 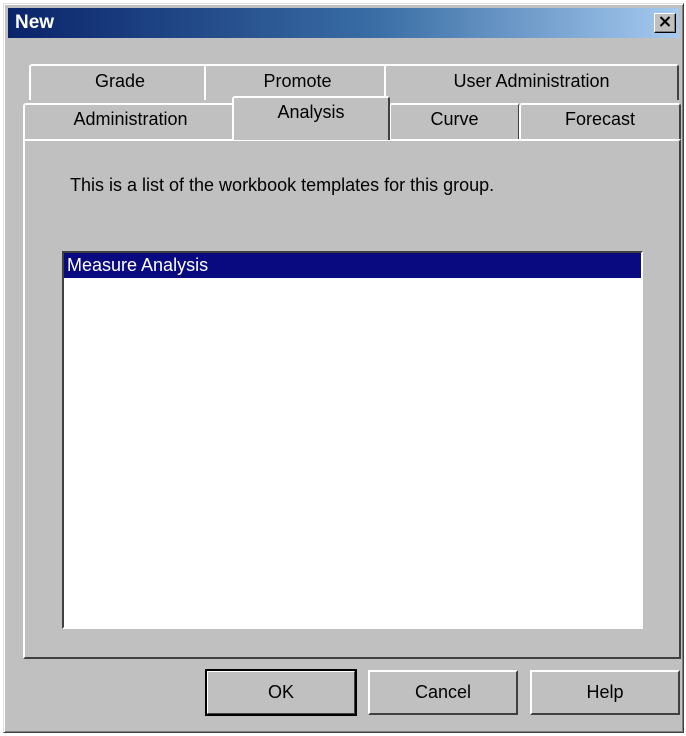 I want to click on tab-label: Promote, so click(x=297, y=81).